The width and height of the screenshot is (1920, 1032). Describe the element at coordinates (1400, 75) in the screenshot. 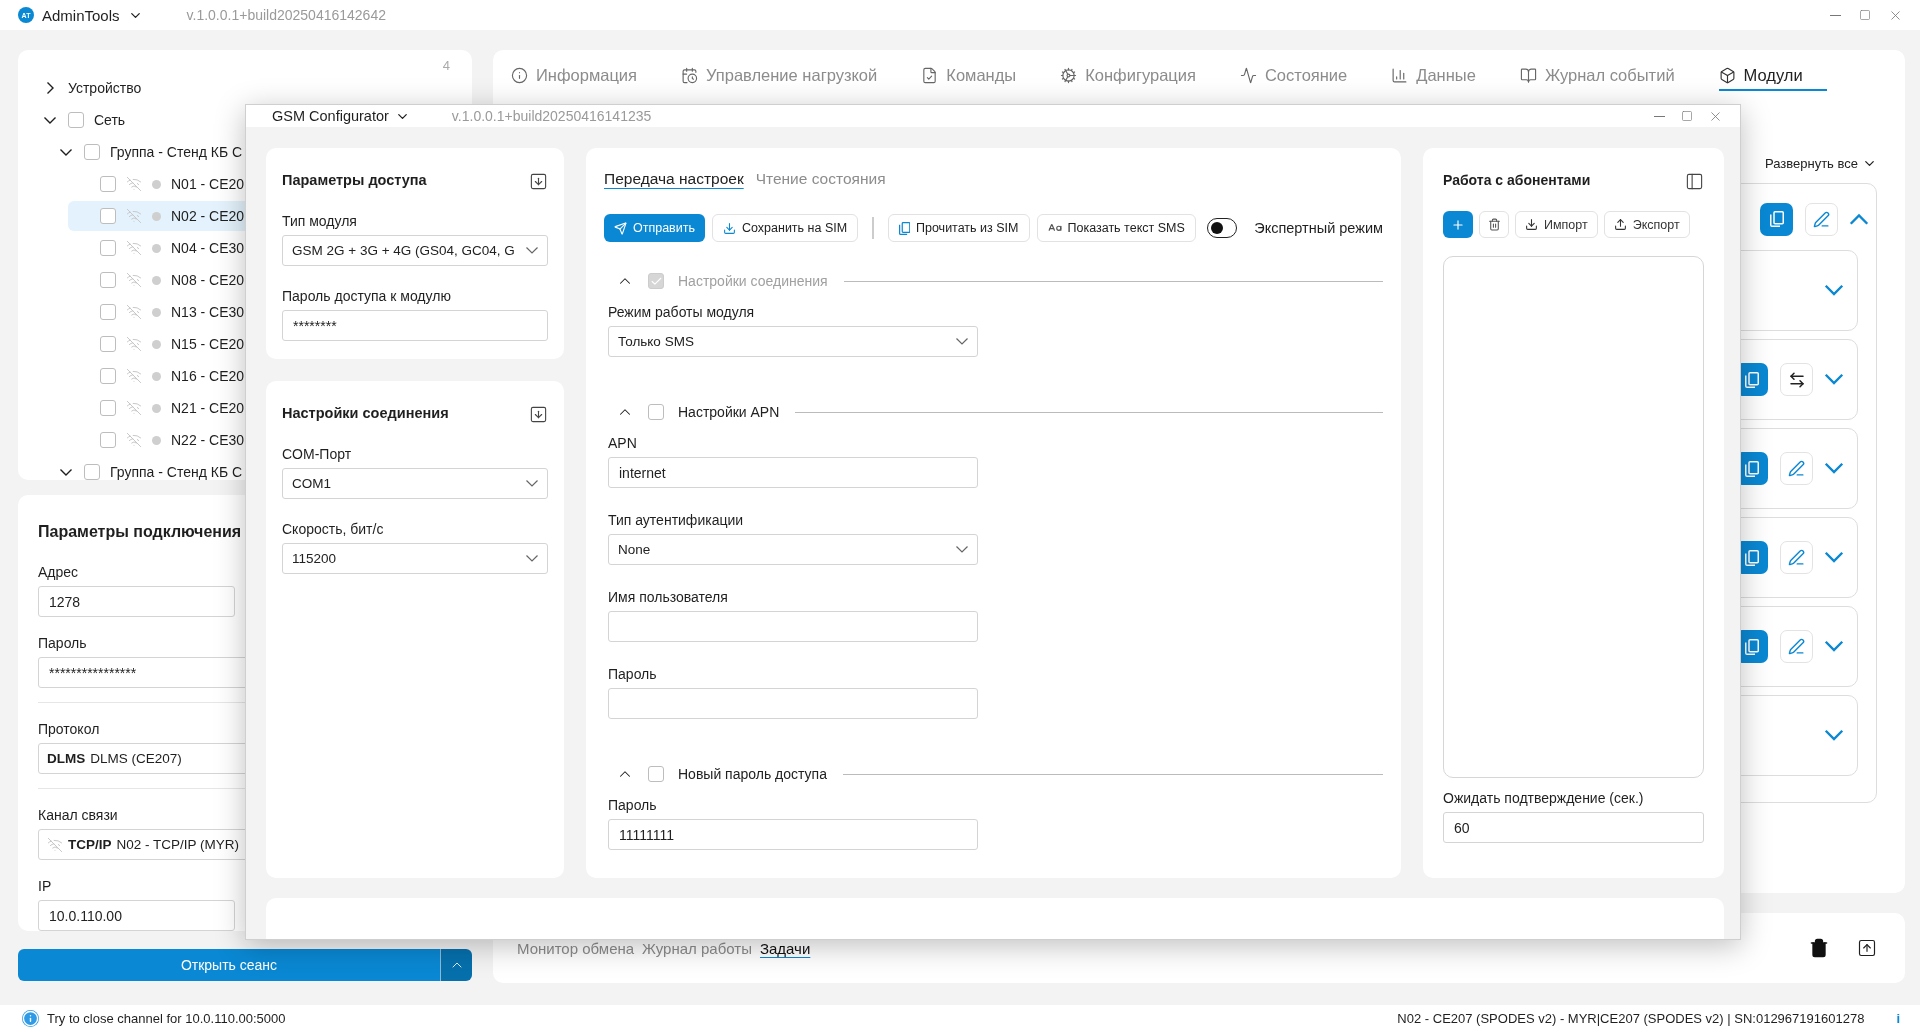

I see `bar-chart-icon` at that location.